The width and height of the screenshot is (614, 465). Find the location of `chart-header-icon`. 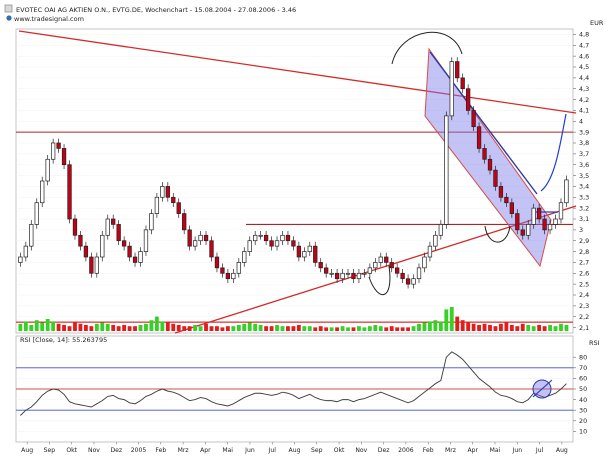

chart-header-icon is located at coordinates (8, 8).